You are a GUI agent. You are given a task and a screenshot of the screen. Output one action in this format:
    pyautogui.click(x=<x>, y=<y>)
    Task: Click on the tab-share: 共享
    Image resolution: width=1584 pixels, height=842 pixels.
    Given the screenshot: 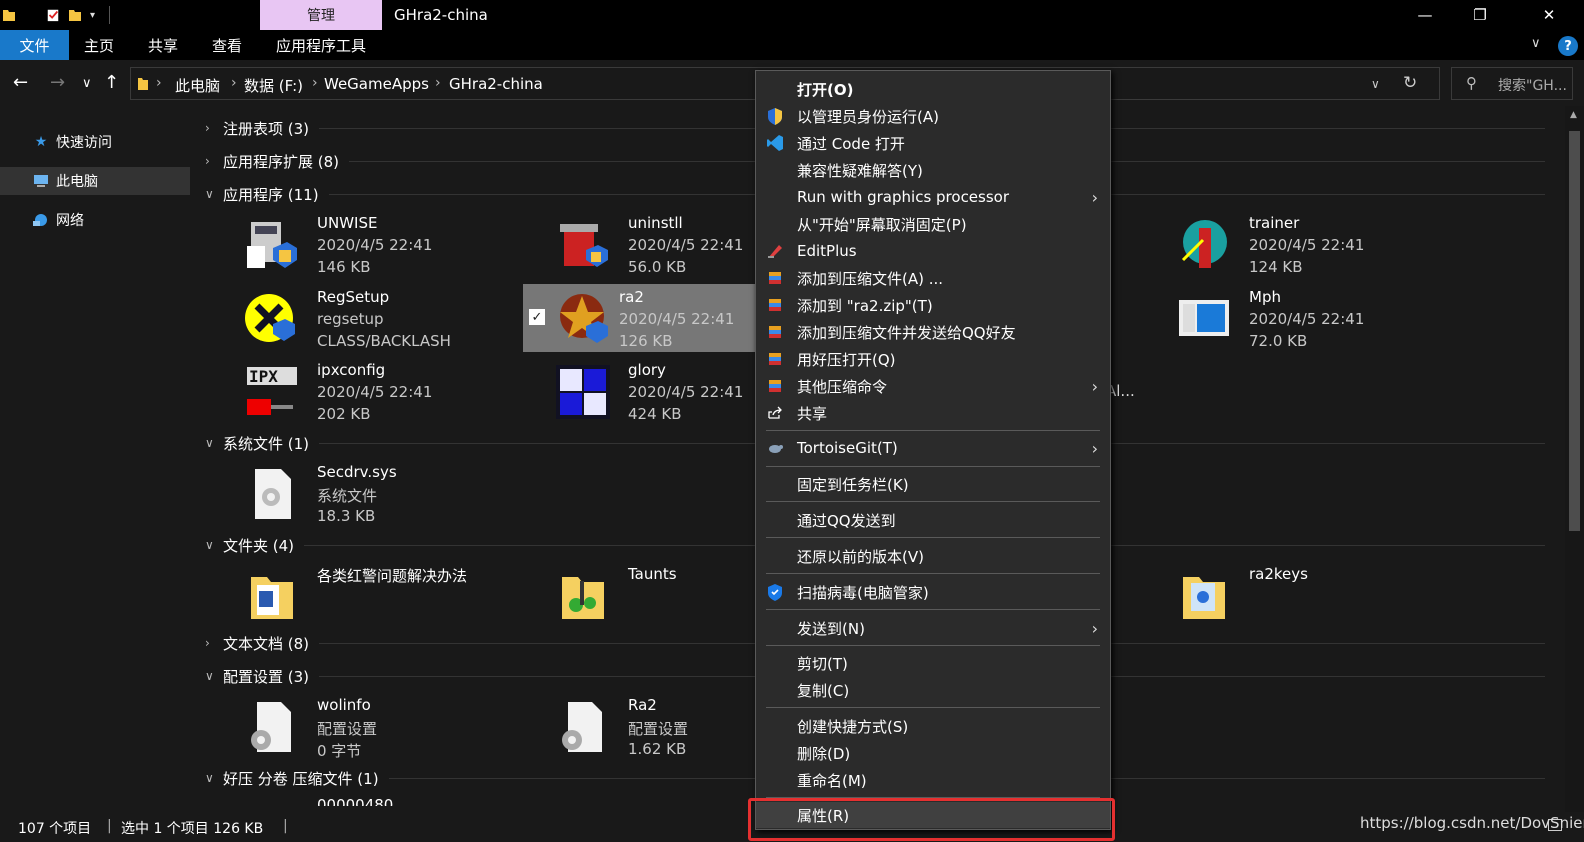 What is the action you would take?
    pyautogui.click(x=163, y=45)
    